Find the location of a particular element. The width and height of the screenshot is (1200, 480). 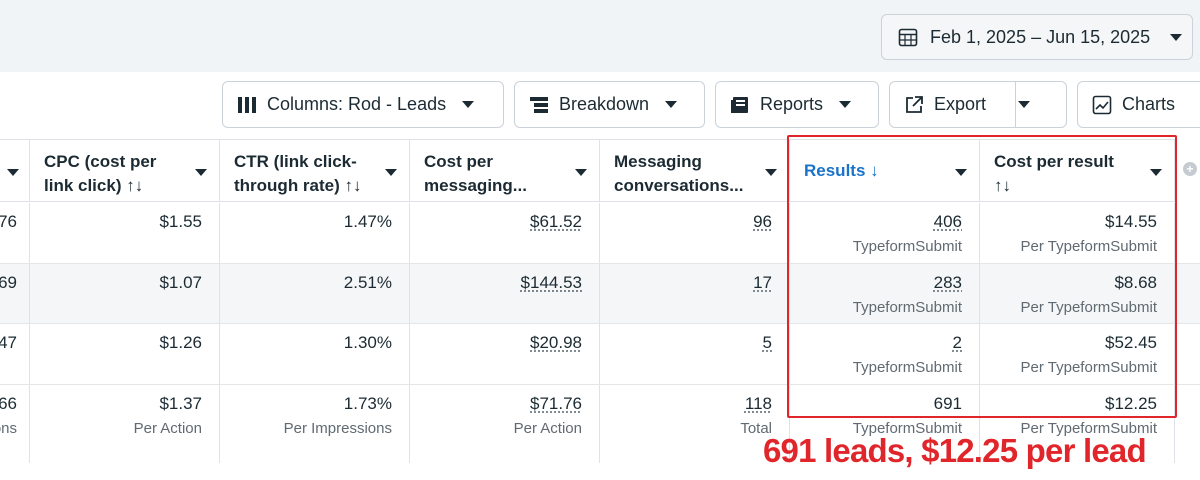

breakdown-label: Breakdown is located at coordinates (604, 104).